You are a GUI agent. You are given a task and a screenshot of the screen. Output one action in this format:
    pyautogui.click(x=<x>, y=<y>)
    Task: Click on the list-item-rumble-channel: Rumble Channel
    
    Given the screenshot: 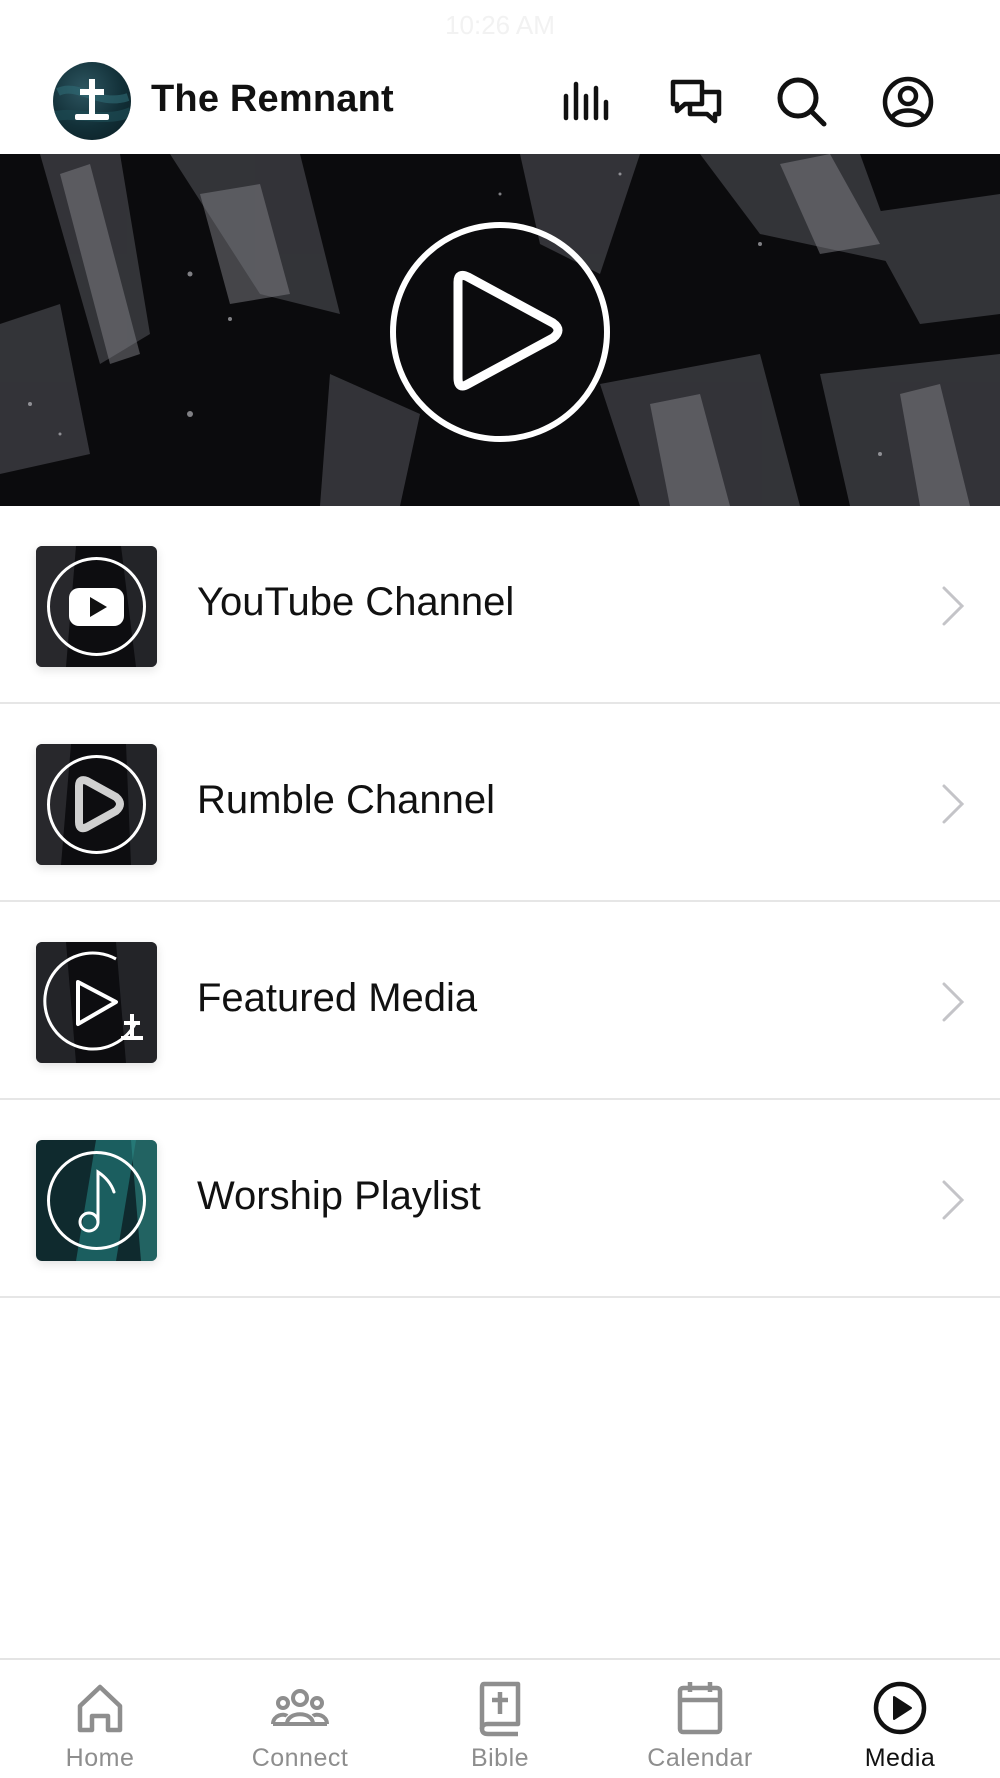 What is the action you would take?
    pyautogui.click(x=500, y=803)
    